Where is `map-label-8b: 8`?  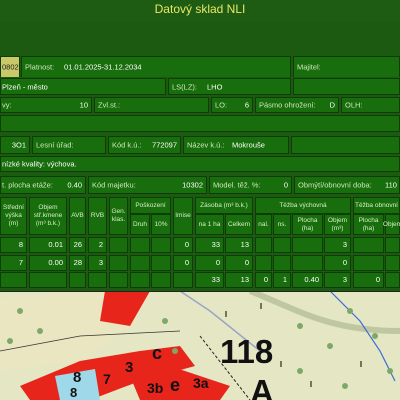 map-label-8b: 8 is located at coordinates (74, 392).